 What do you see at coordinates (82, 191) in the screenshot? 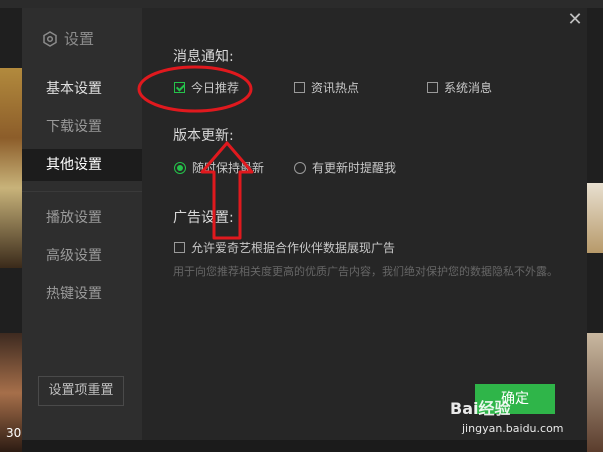
I see `sidebar-divider` at bounding box center [82, 191].